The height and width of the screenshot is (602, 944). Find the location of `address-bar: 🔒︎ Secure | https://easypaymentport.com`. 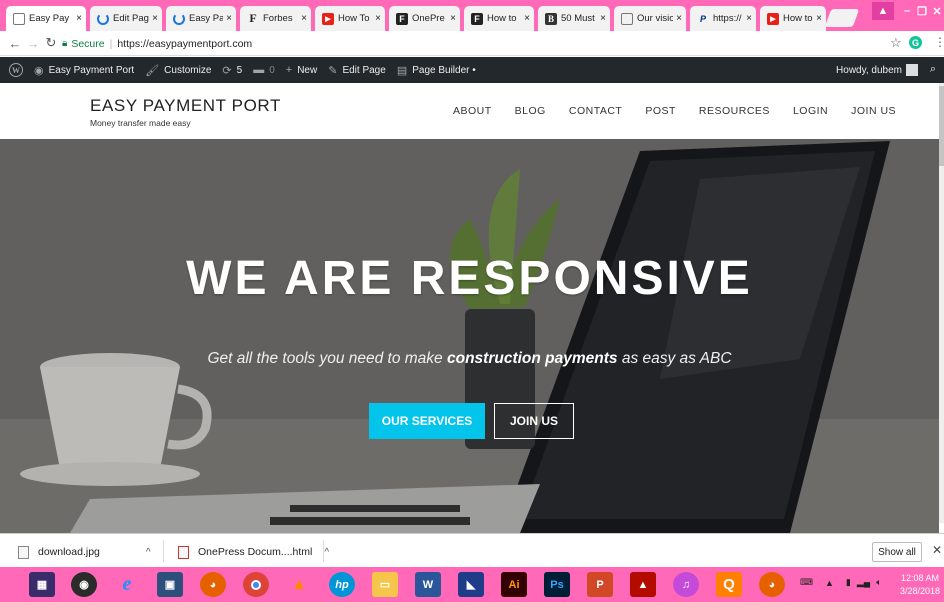

address-bar: 🔒︎ Secure | https://easypaymentport.com is located at coordinates (487, 43).